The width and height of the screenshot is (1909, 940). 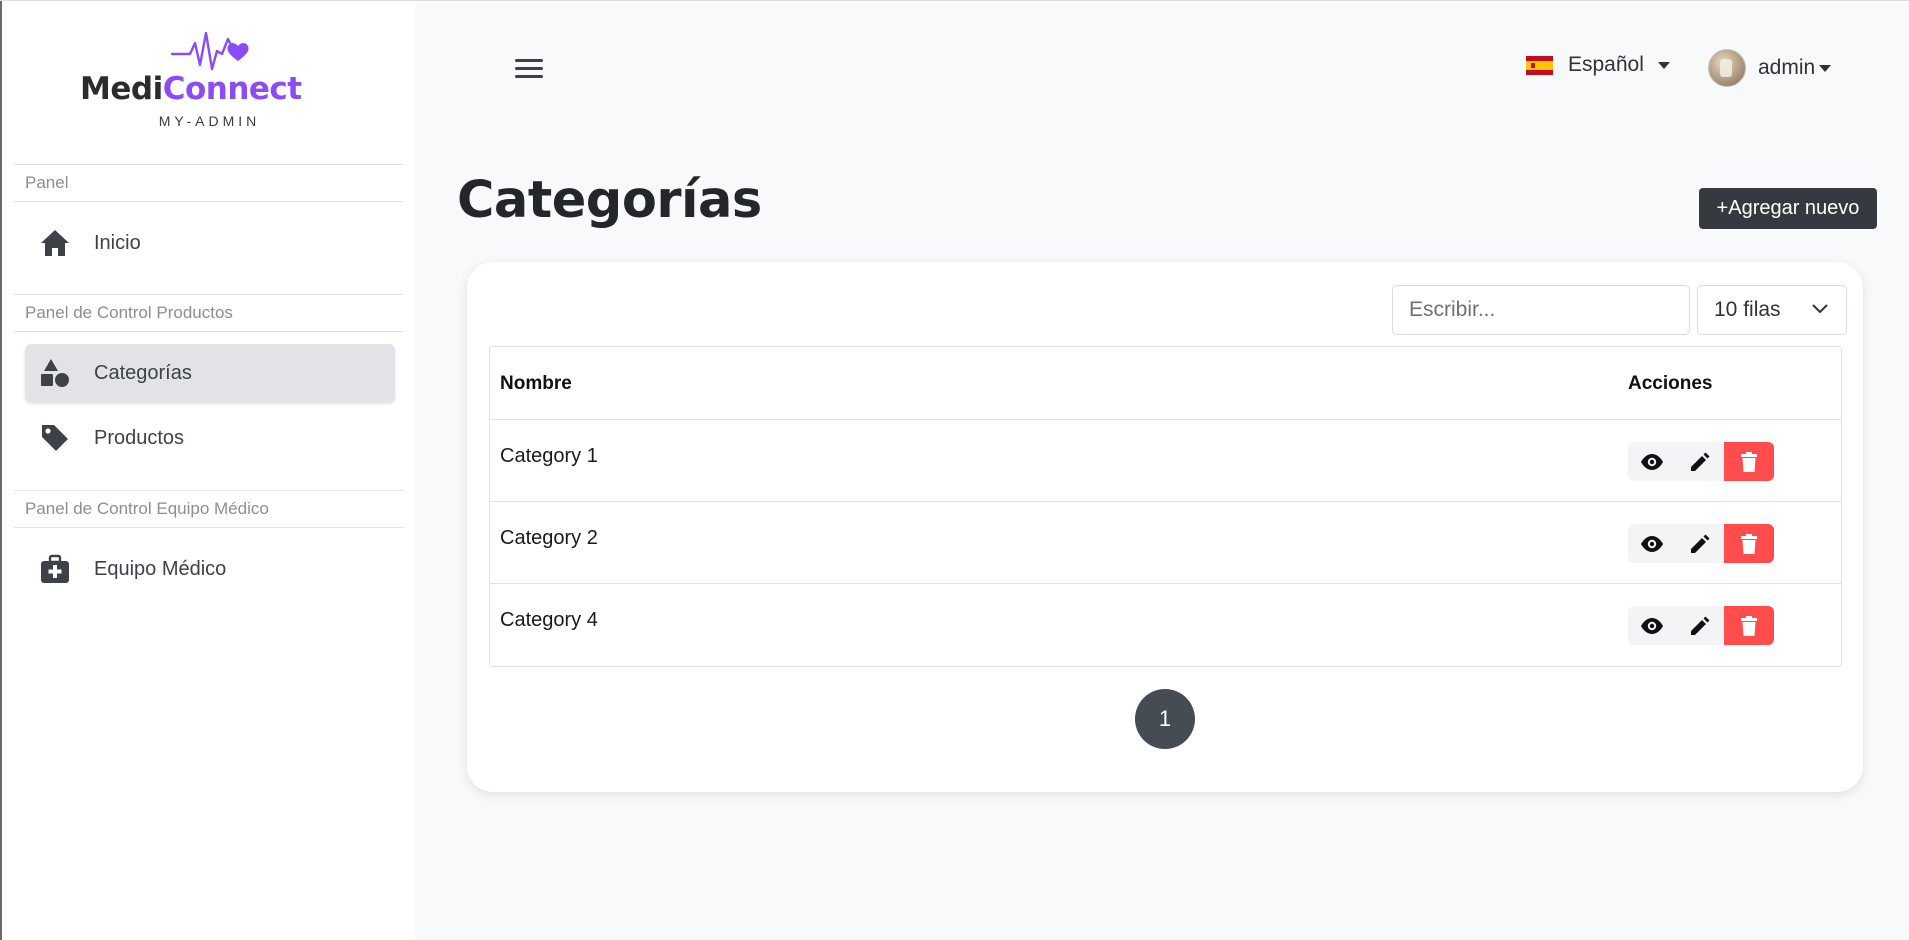 What do you see at coordinates (55, 373) in the screenshot?
I see `shapes-icon` at bounding box center [55, 373].